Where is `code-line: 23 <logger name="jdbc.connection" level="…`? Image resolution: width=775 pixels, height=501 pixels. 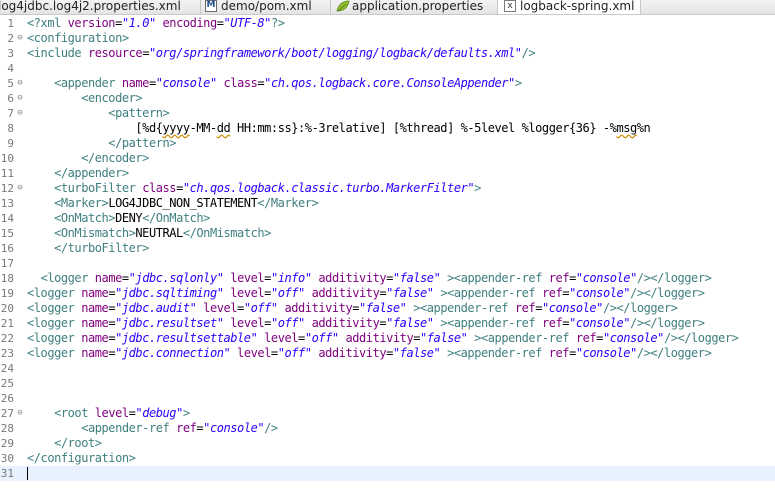 code-line: 23 <logger name="jdbc.connection" level="… is located at coordinates (387, 353).